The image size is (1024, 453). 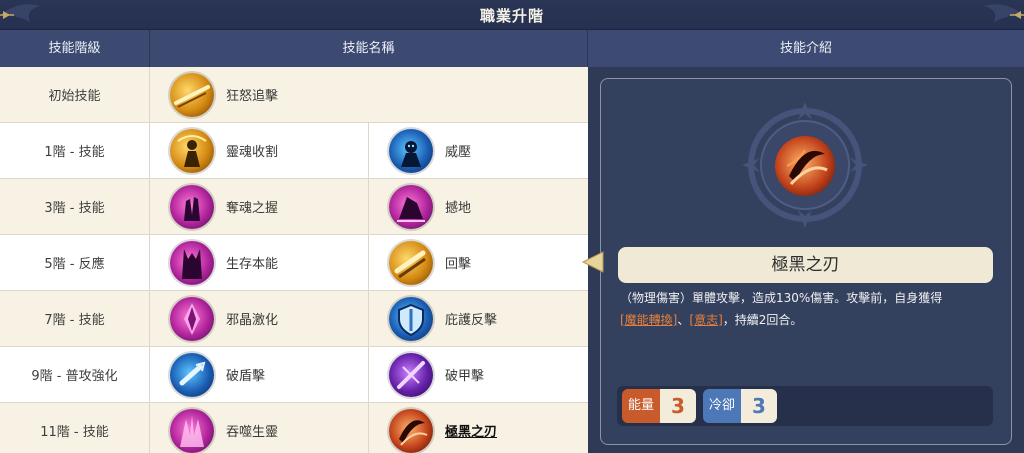 I want to click on sword-slash-icon, so click(x=192, y=94).